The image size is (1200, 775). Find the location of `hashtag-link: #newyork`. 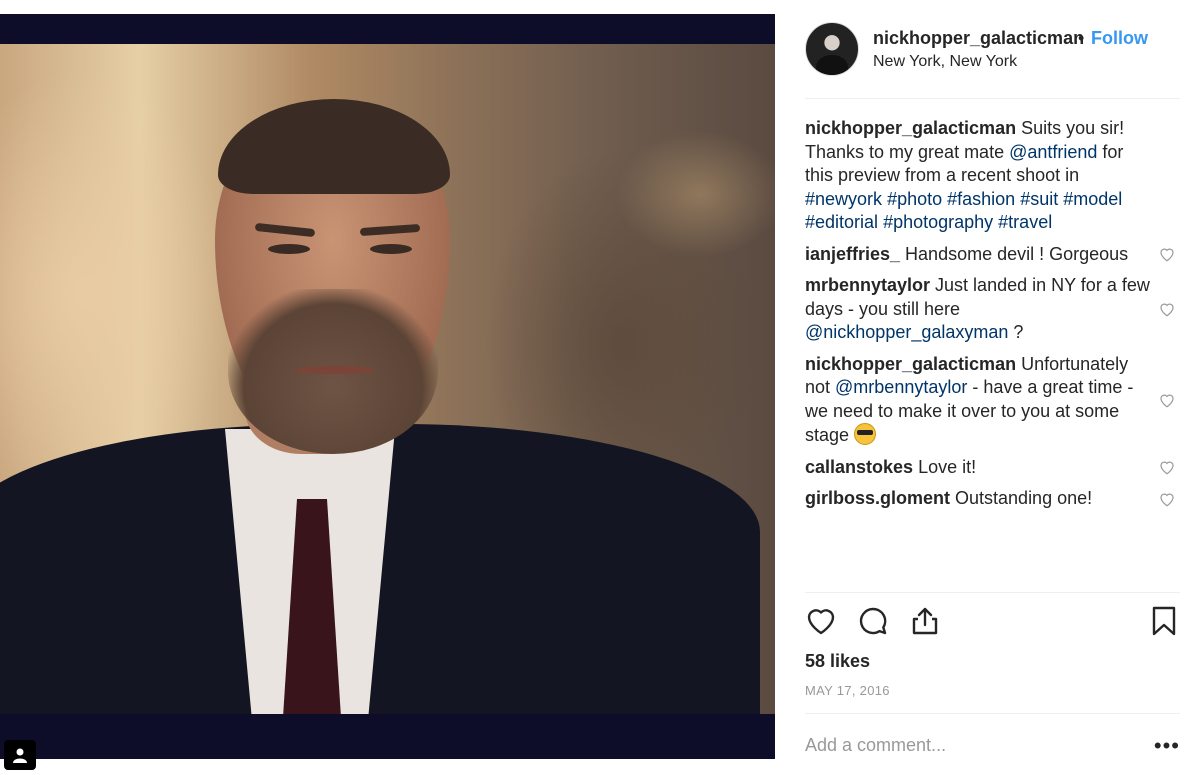

hashtag-link: #newyork is located at coordinates (843, 199).